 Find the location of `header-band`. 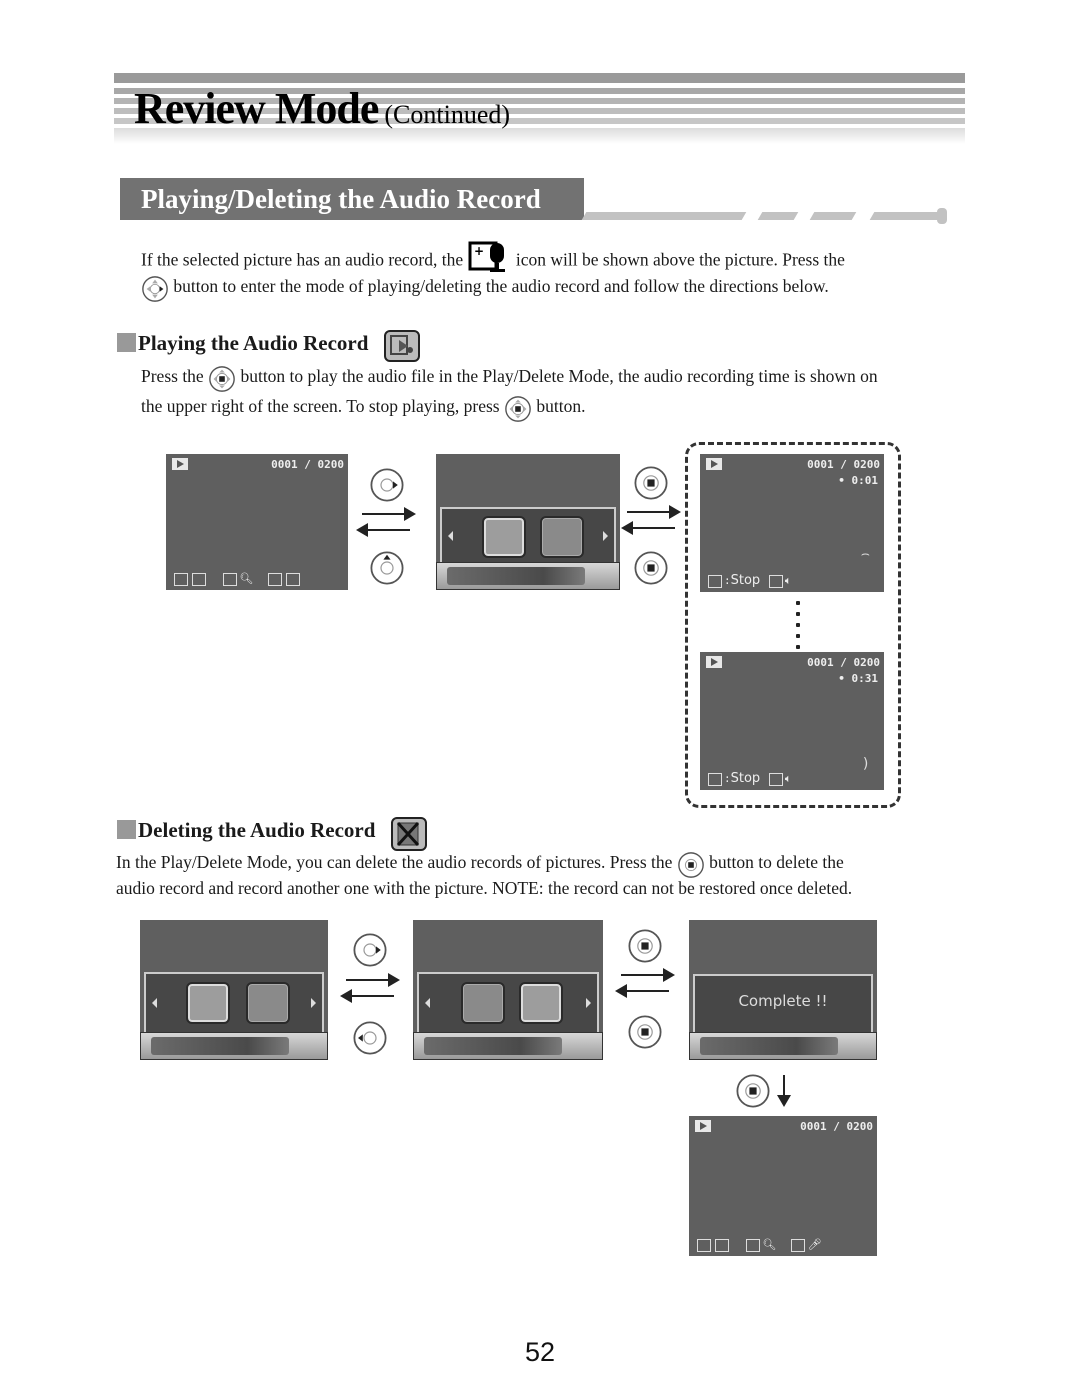

header-band is located at coordinates (539, 78).